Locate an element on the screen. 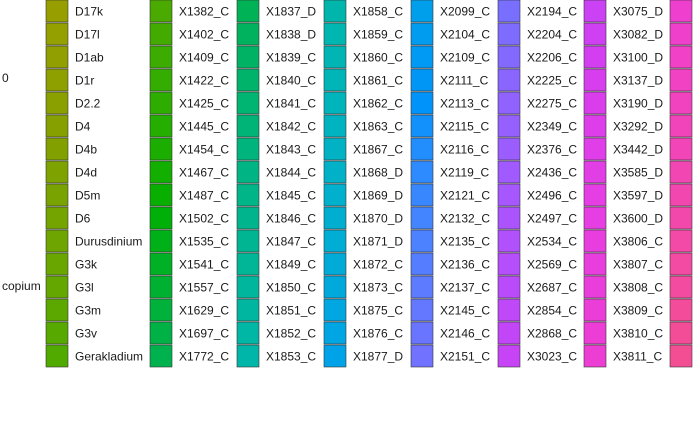 Image resolution: width=700 pixels, height=432 pixels. legend-label: X3808_C is located at coordinates (638, 288).